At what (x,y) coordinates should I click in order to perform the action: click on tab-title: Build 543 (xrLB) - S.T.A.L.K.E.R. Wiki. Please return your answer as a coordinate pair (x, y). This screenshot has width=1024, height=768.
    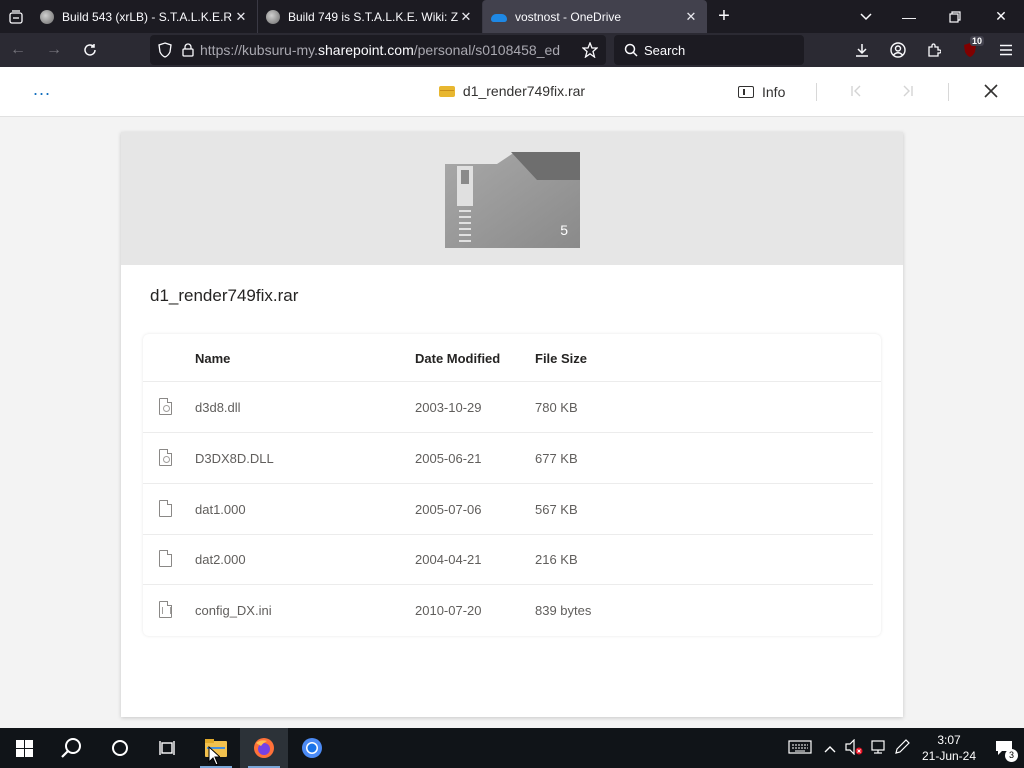
    Looking at the image, I should click on (147, 16).